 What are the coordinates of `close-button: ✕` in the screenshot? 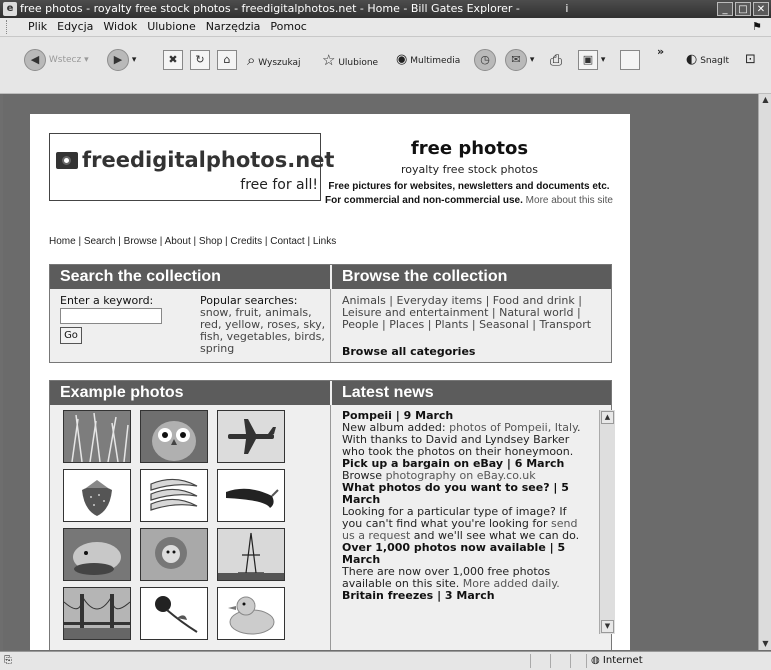 It's located at (761, 9).